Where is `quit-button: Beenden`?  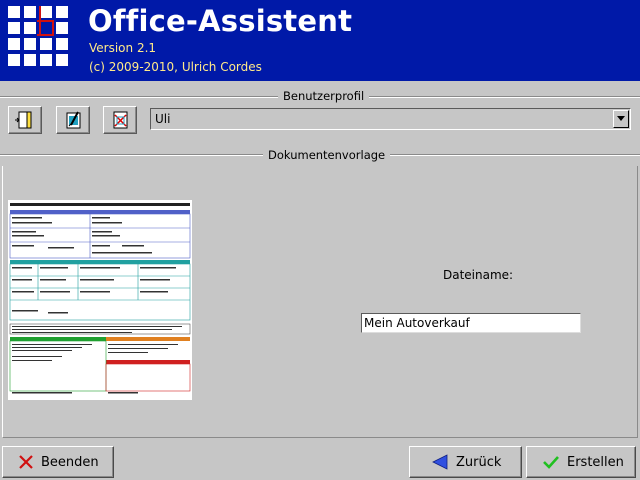 quit-button: Beenden is located at coordinates (58, 462).